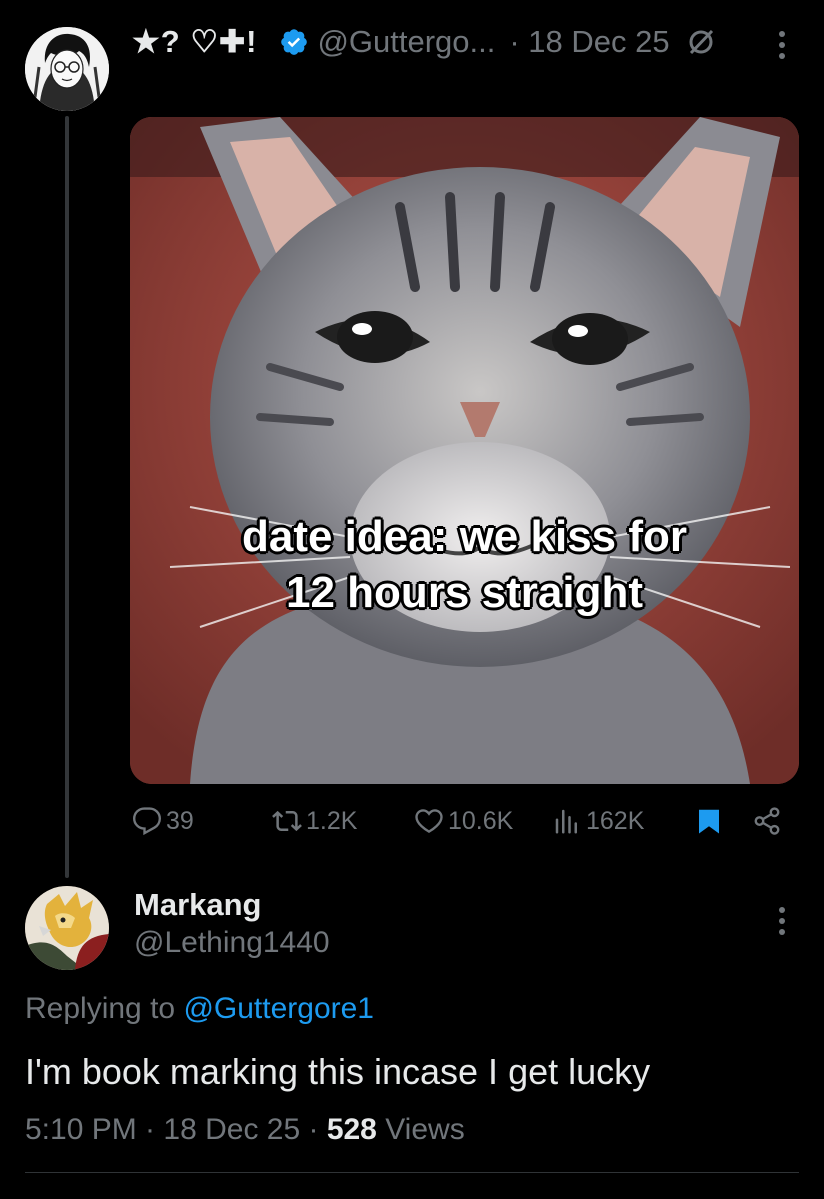 The height and width of the screenshot is (1199, 824). What do you see at coordinates (701, 42) in the screenshot?
I see `grok-icon` at bounding box center [701, 42].